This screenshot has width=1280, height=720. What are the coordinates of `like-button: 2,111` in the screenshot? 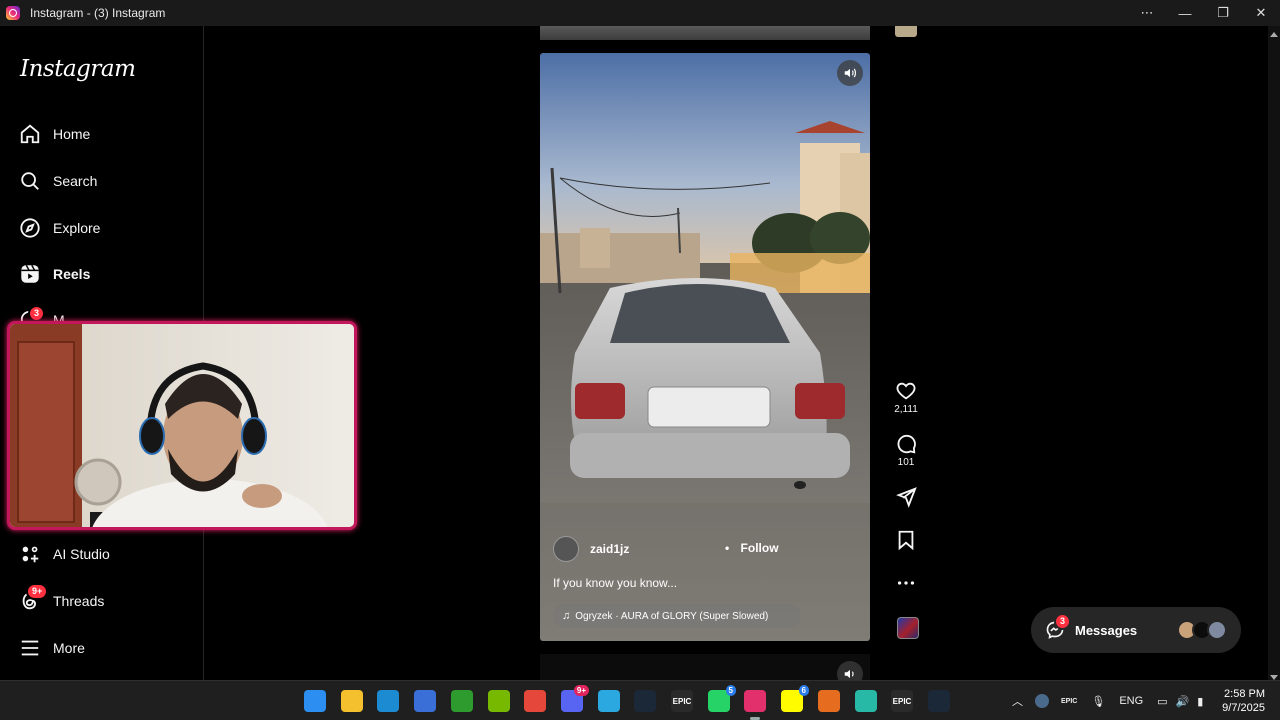 It's located at (906, 397).